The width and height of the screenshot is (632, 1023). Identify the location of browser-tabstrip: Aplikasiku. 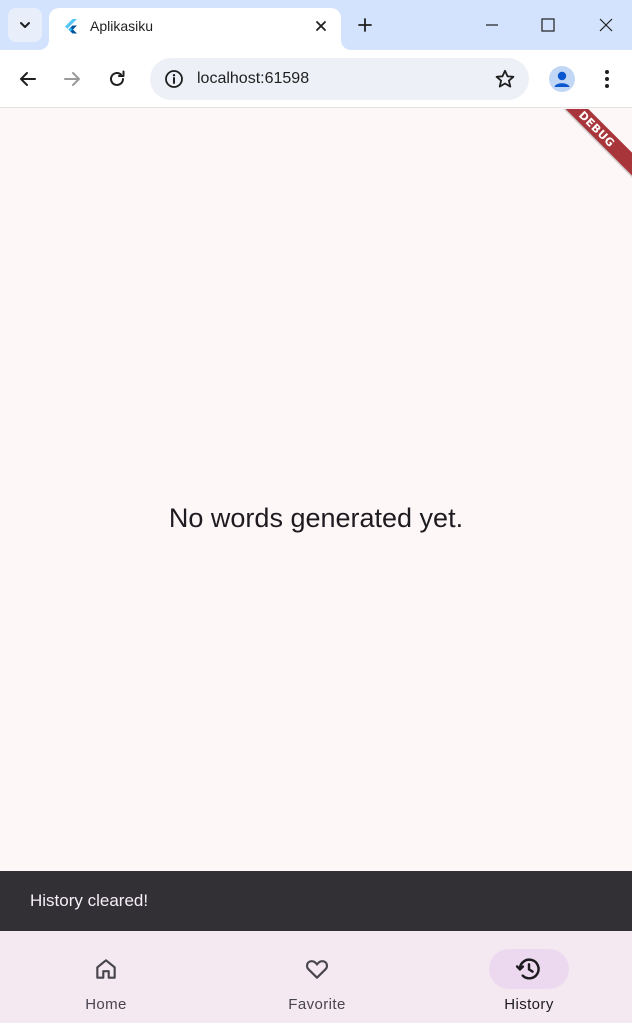
(316, 25).